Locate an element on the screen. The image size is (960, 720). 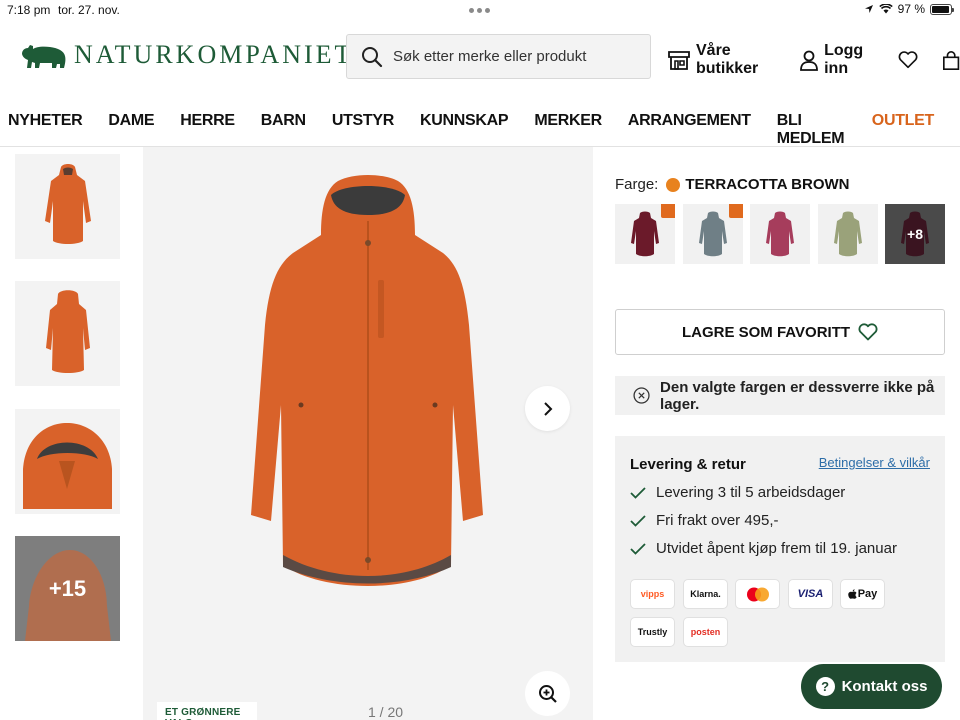
color-swatch-more: +8 is located at coordinates (915, 234).